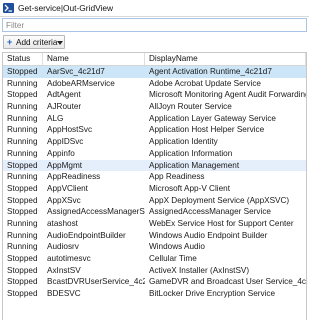  I want to click on table-row: Running Appinfo Application Information, so click(154, 154).